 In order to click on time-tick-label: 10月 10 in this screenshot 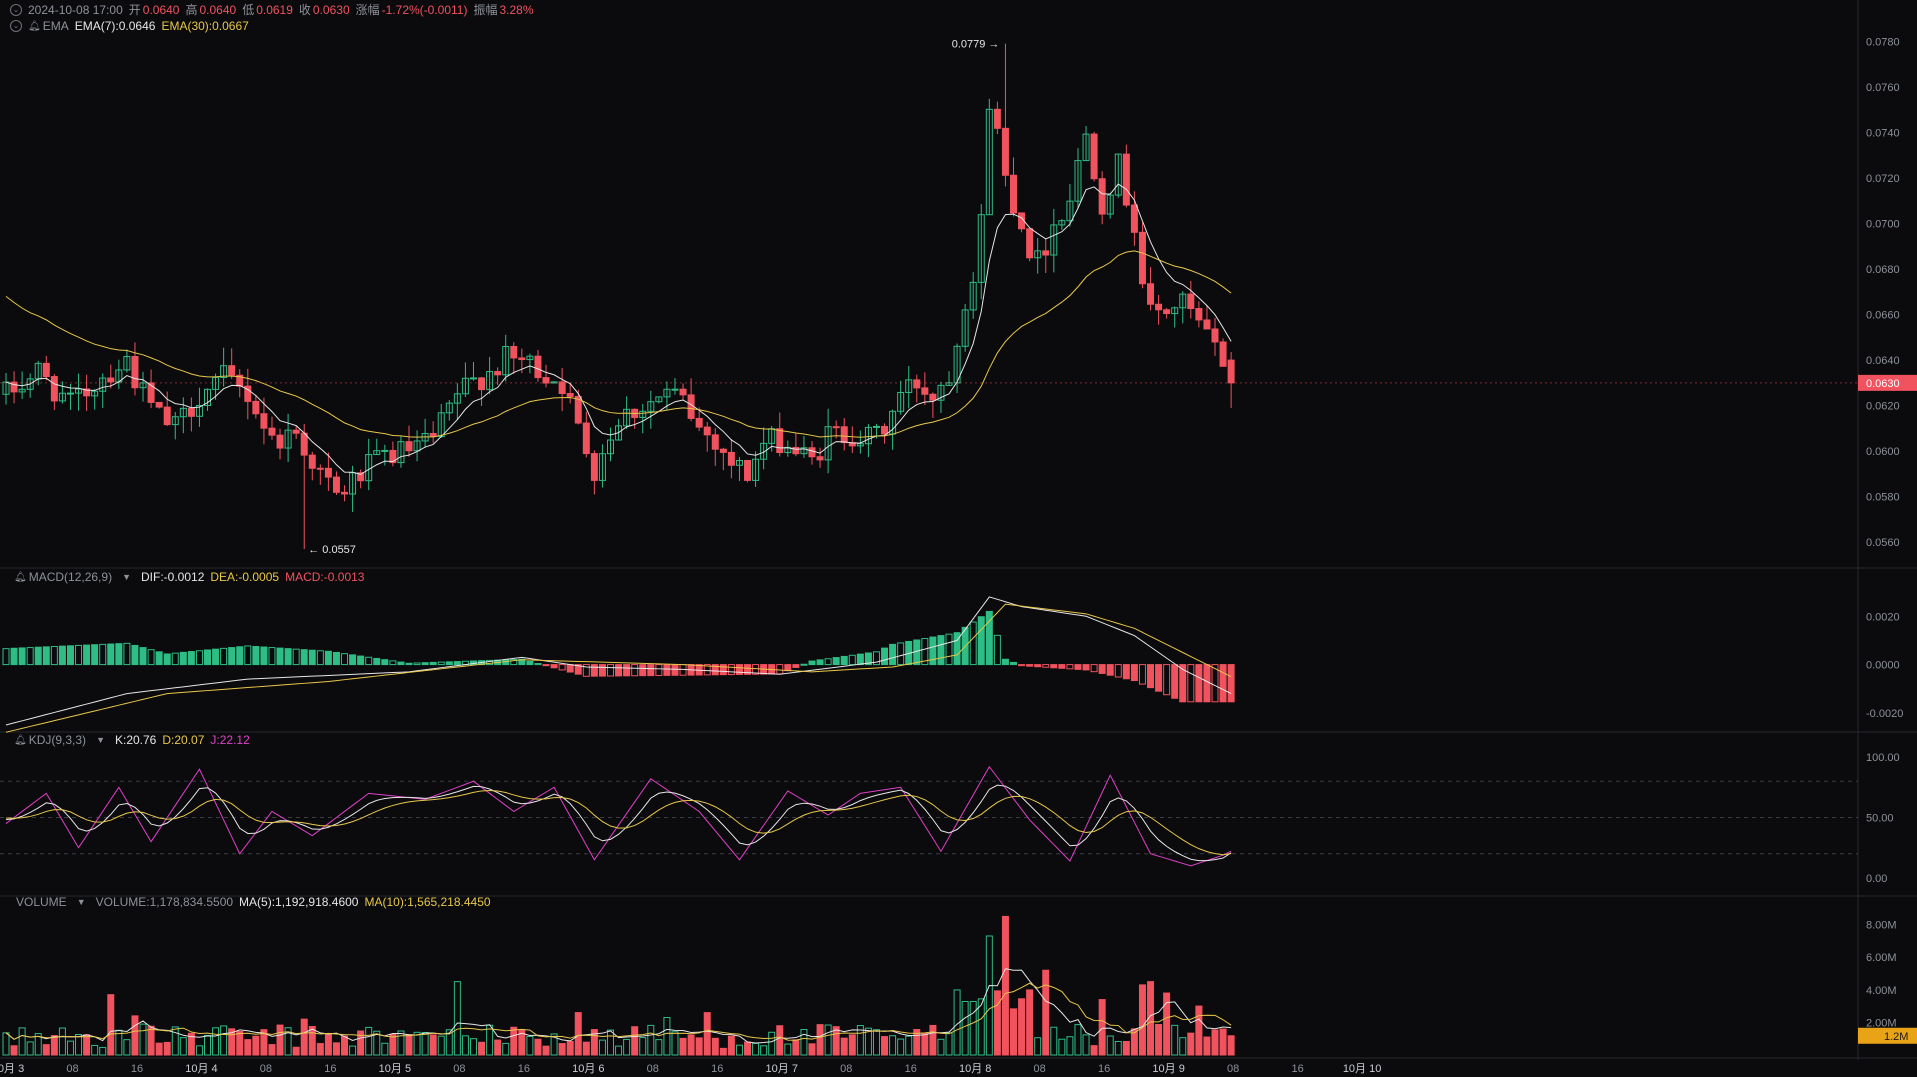, I will do `click(1362, 1069)`.